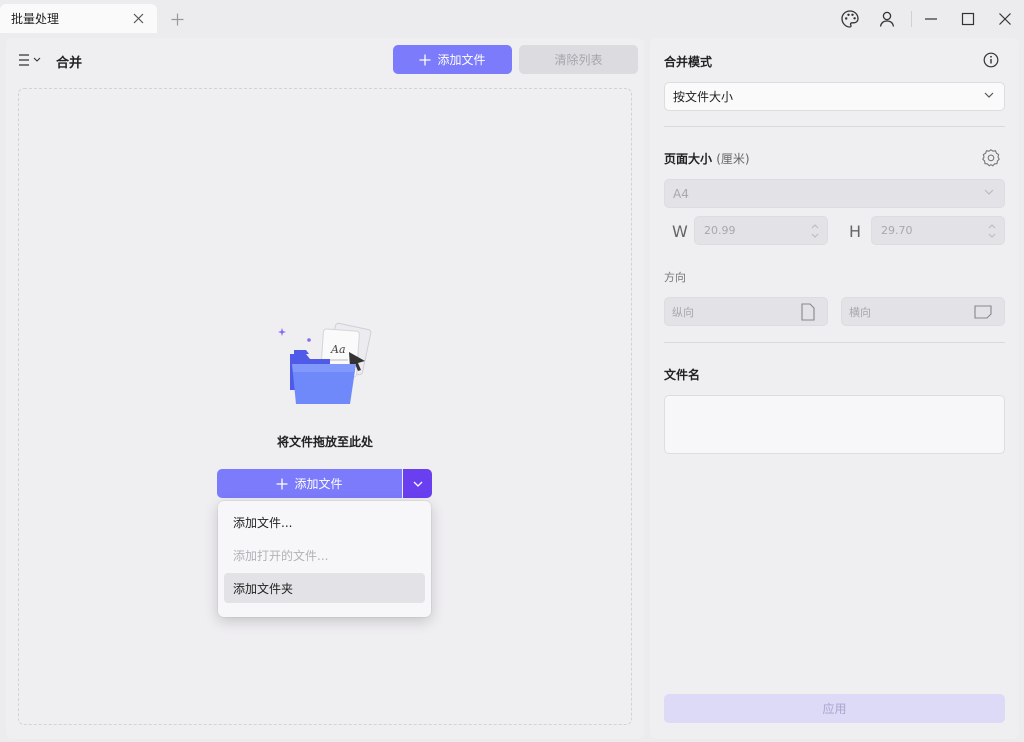  Describe the element at coordinates (733, 159) in the screenshot. I see `page-size-unit: (厘米)` at that location.